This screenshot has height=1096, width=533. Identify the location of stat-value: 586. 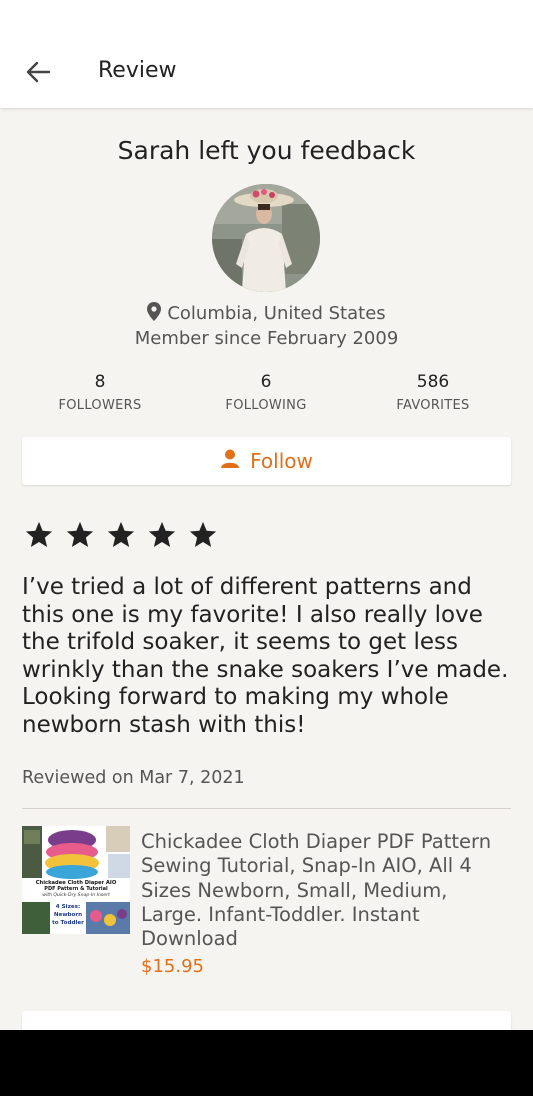
(433, 382).